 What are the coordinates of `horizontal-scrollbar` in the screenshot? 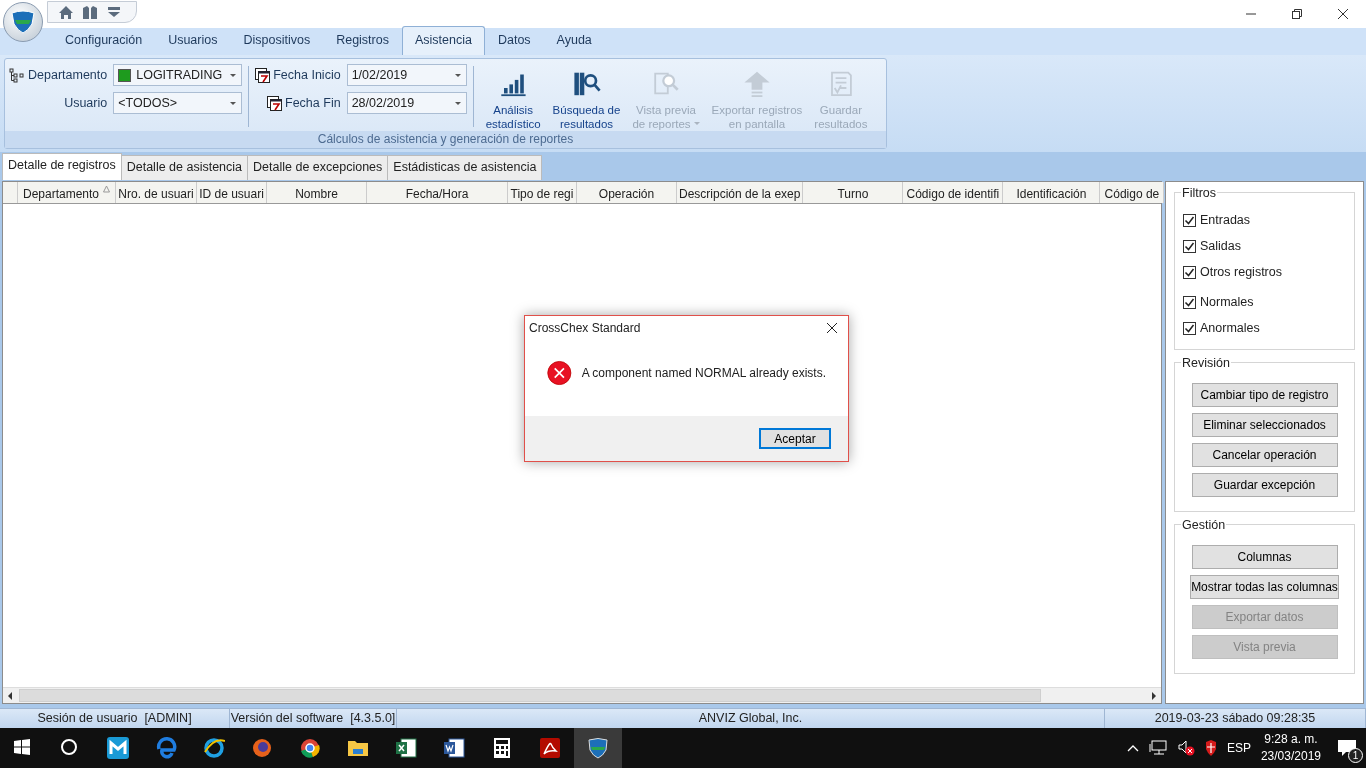 It's located at (582, 695).